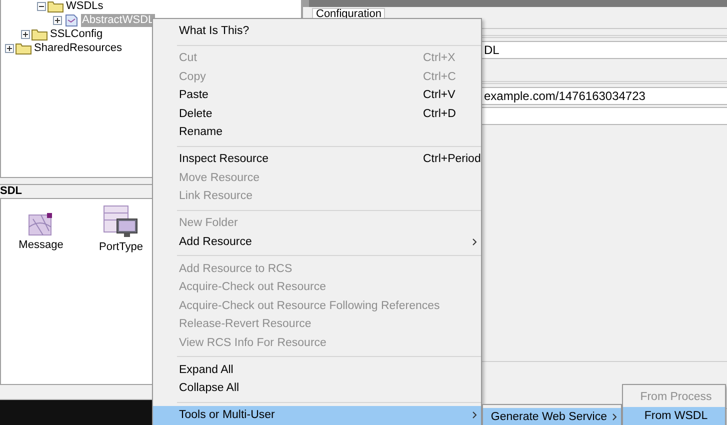 Image resolution: width=727 pixels, height=425 pixels. What do you see at coordinates (604, 96) in the screenshot?
I see `input-field: example.com/1476163034723` at bounding box center [604, 96].